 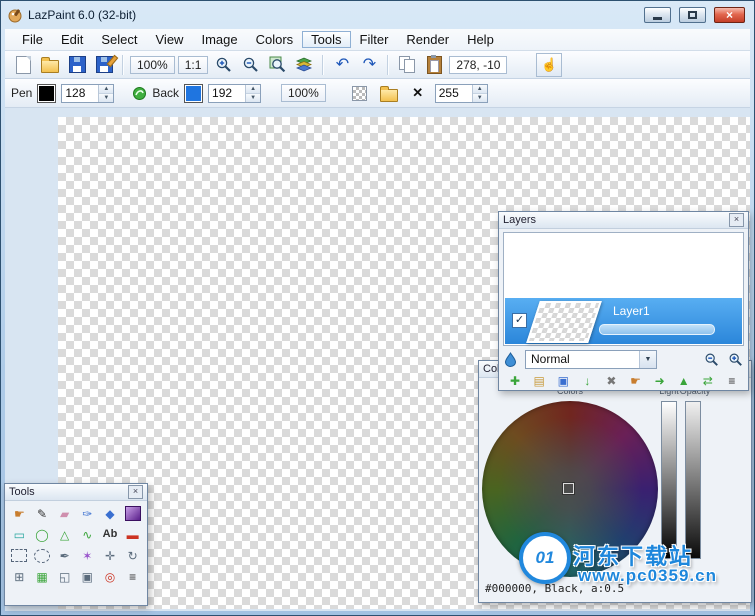 I want to click on opacity-slider, so click(x=693, y=480).